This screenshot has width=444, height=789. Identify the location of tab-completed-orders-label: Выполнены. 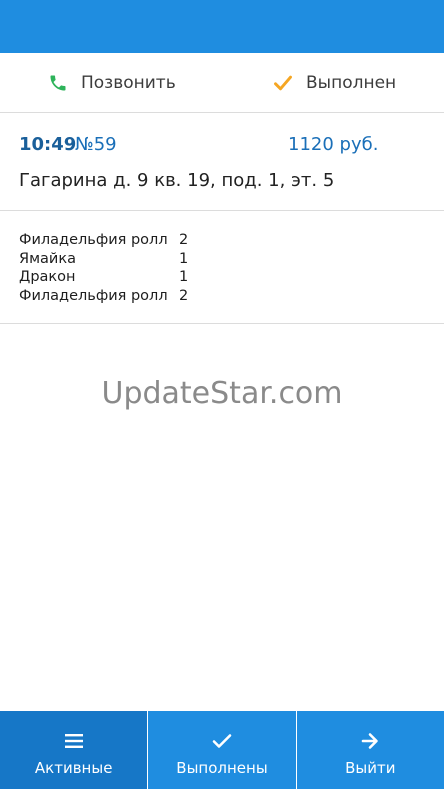
(222, 768).